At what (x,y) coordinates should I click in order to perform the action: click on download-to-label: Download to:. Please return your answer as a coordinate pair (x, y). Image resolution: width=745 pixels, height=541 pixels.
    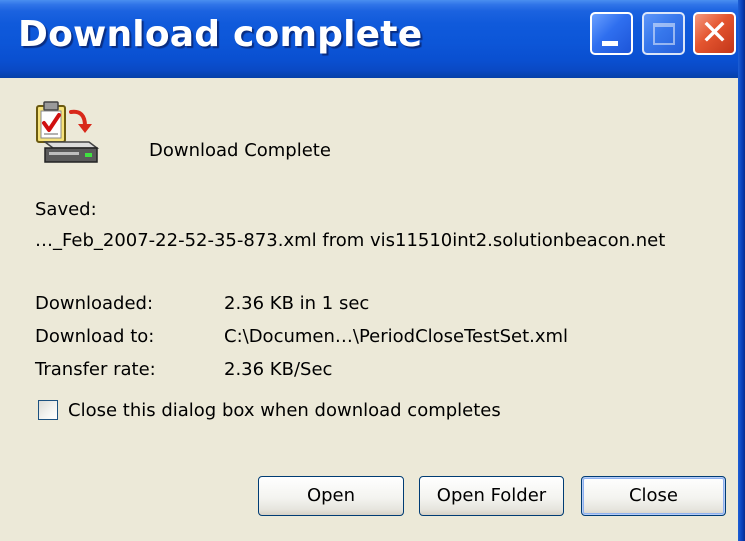
    Looking at the image, I should click on (95, 336).